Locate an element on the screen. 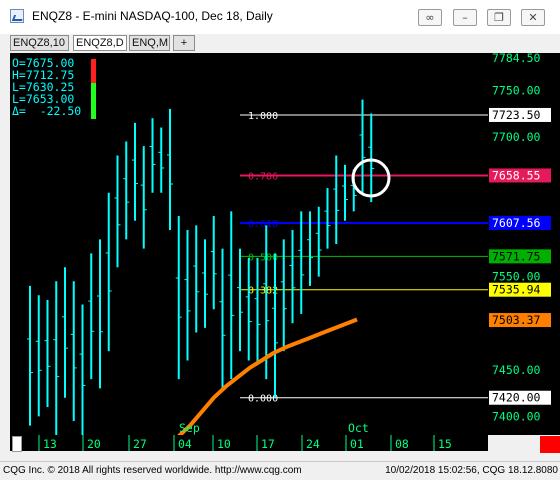  price-marker-label: 7571.75 is located at coordinates (516, 256).